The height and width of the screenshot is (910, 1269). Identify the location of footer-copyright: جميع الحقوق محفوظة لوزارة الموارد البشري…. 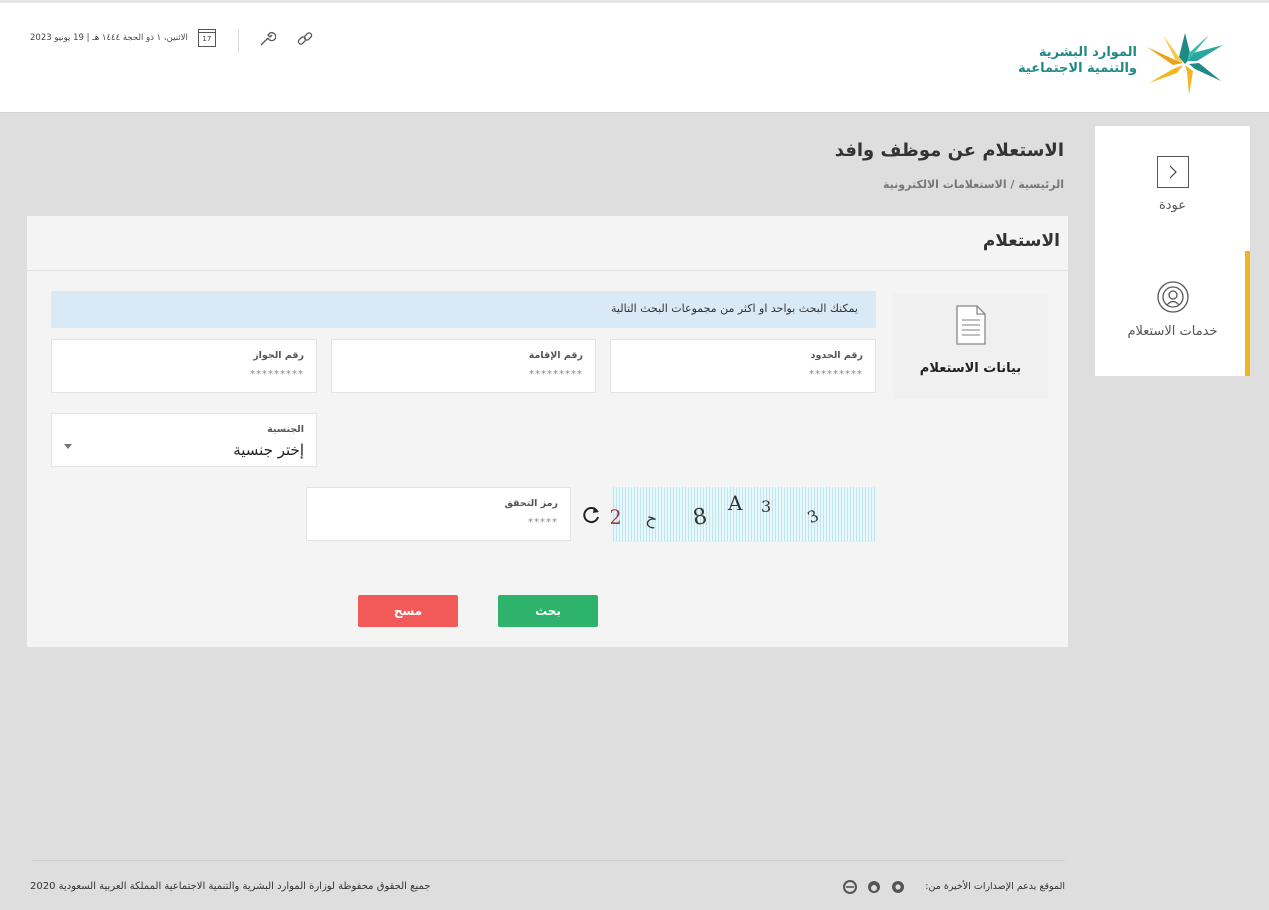
(230, 886).